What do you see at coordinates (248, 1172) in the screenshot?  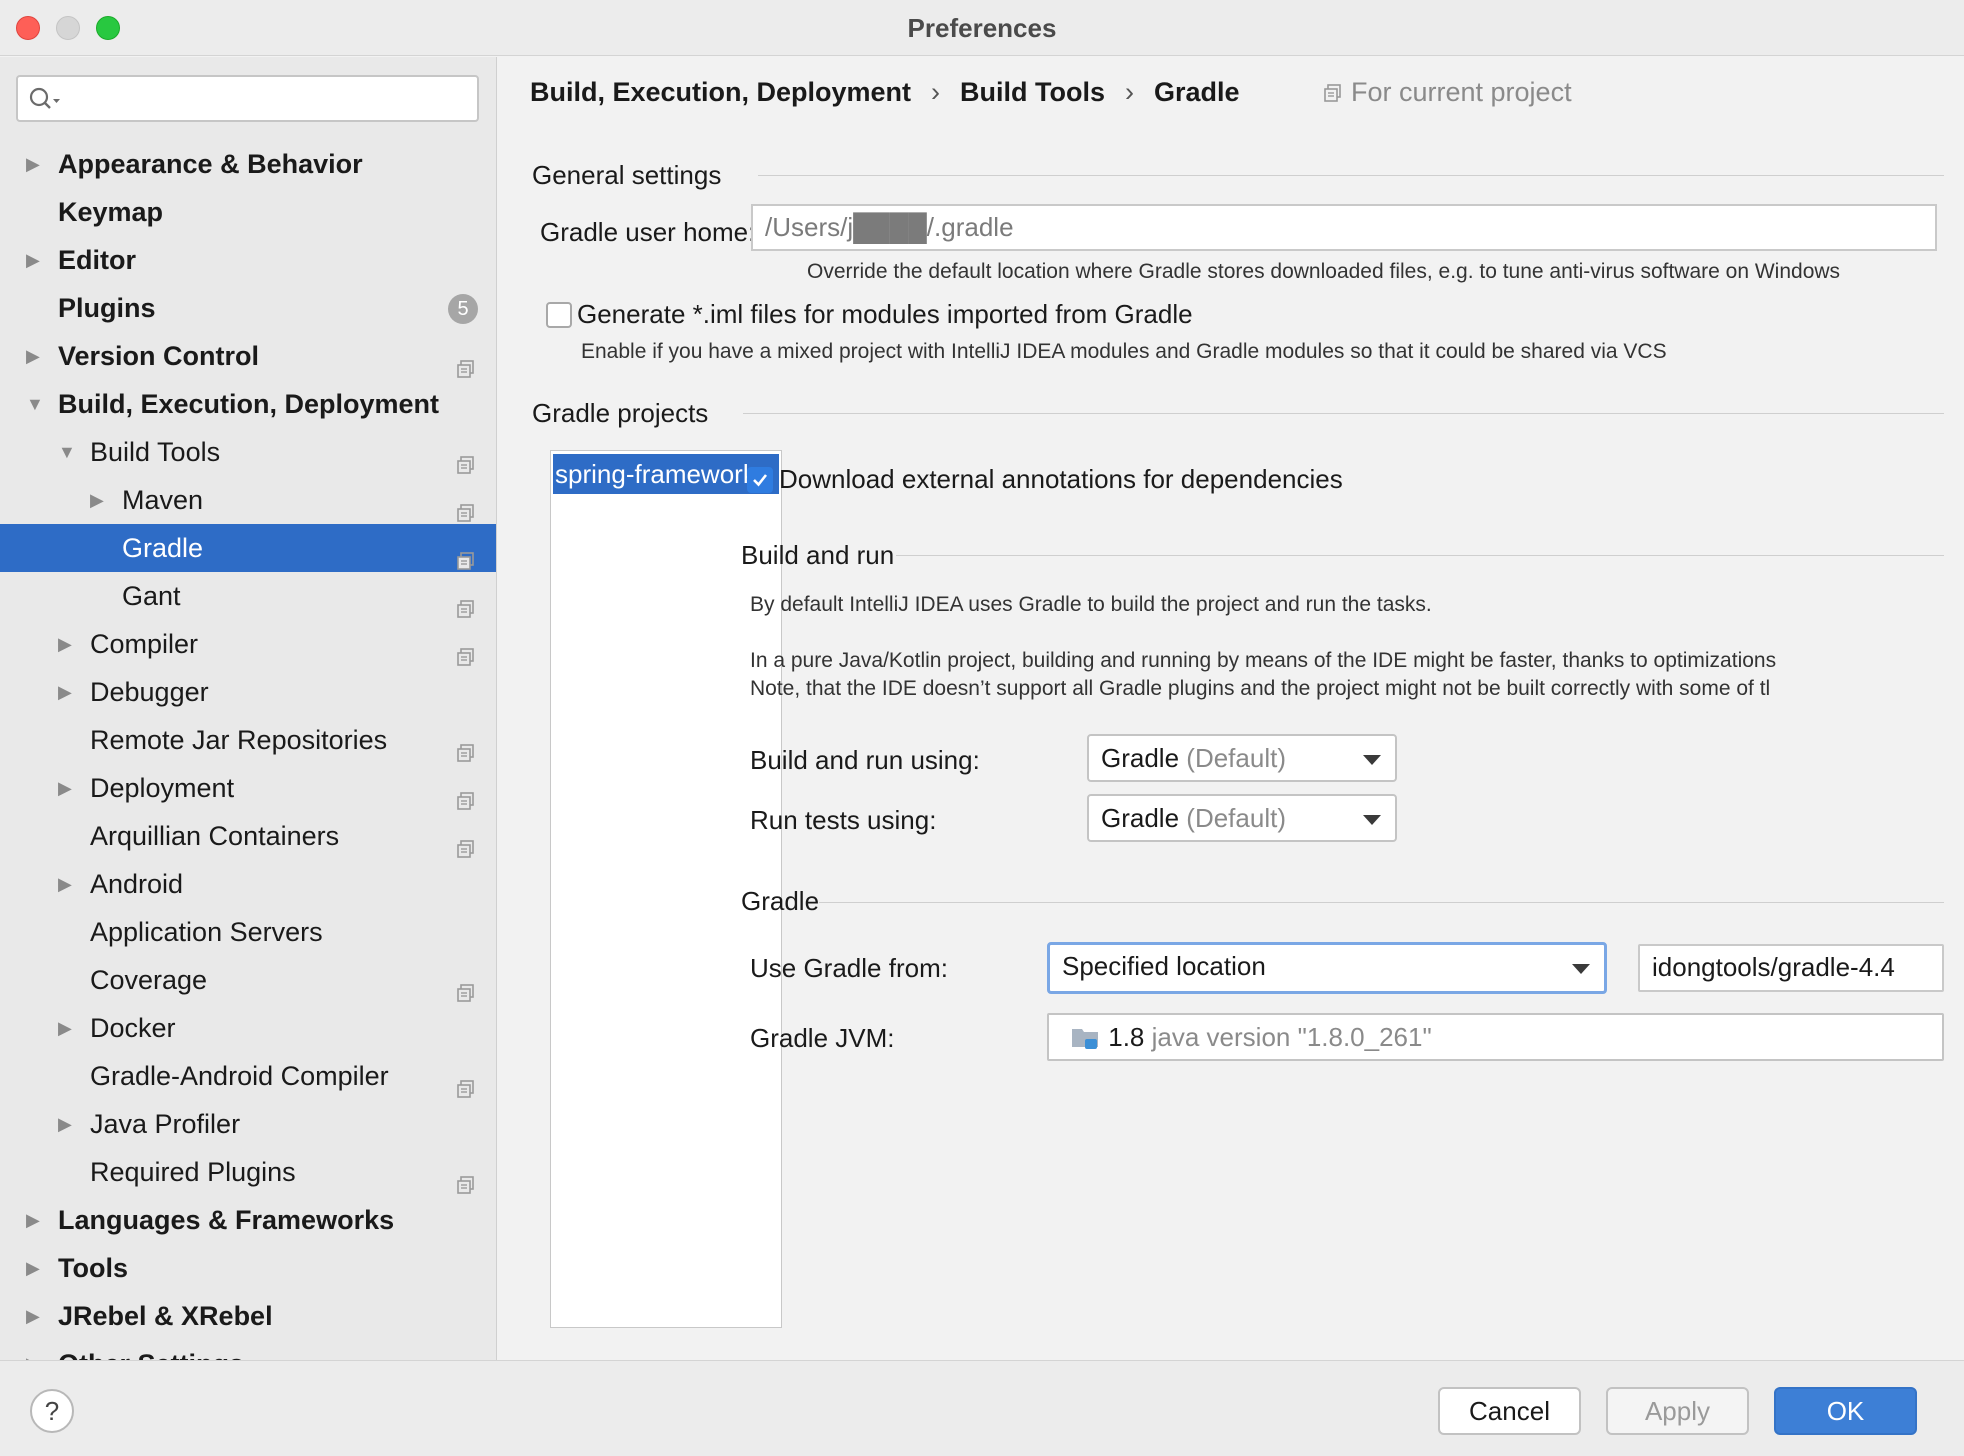 I see `sidebar-item-required-plugins: Required Plugins` at bounding box center [248, 1172].